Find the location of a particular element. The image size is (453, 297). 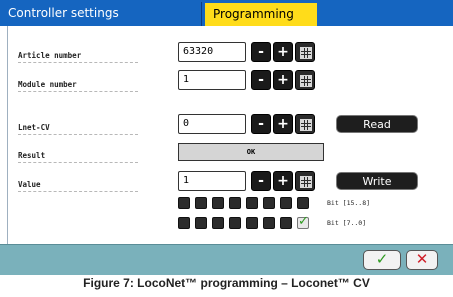

bit-low-3-checkbox is located at coordinates (252, 223).